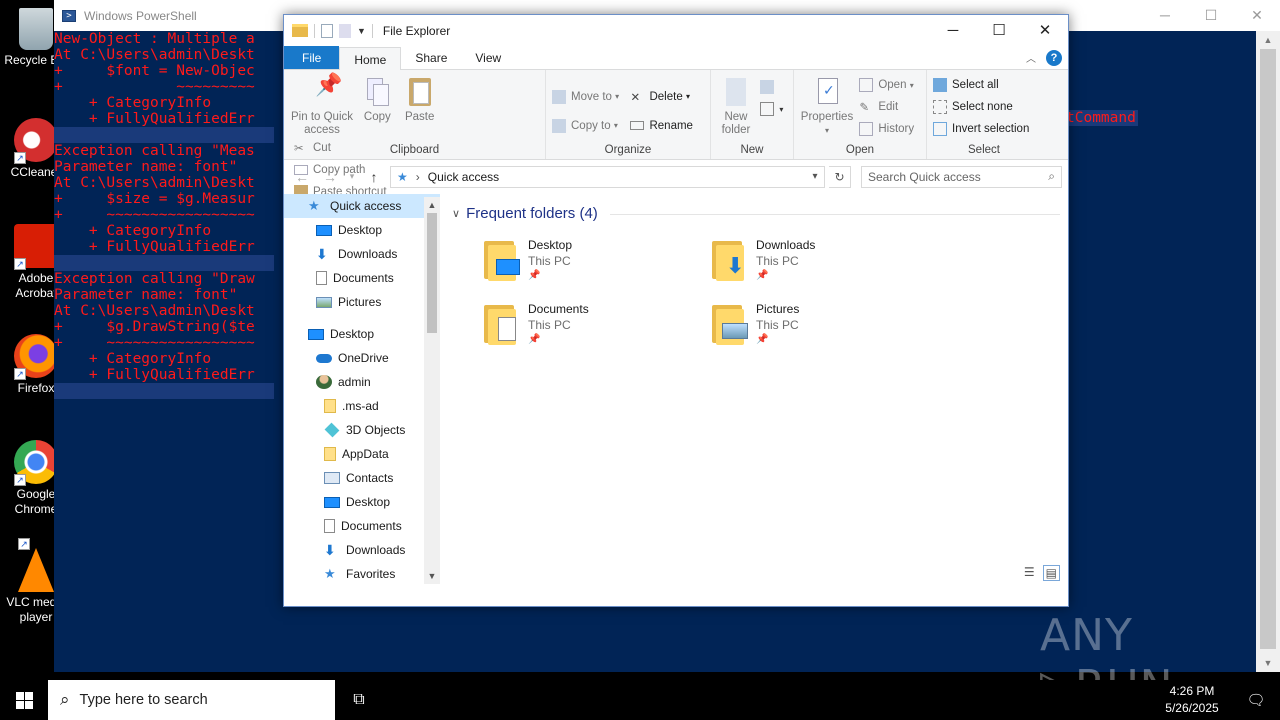  Describe the element at coordinates (585, 96) in the screenshot. I see `move-to-button: Move to ▾` at that location.